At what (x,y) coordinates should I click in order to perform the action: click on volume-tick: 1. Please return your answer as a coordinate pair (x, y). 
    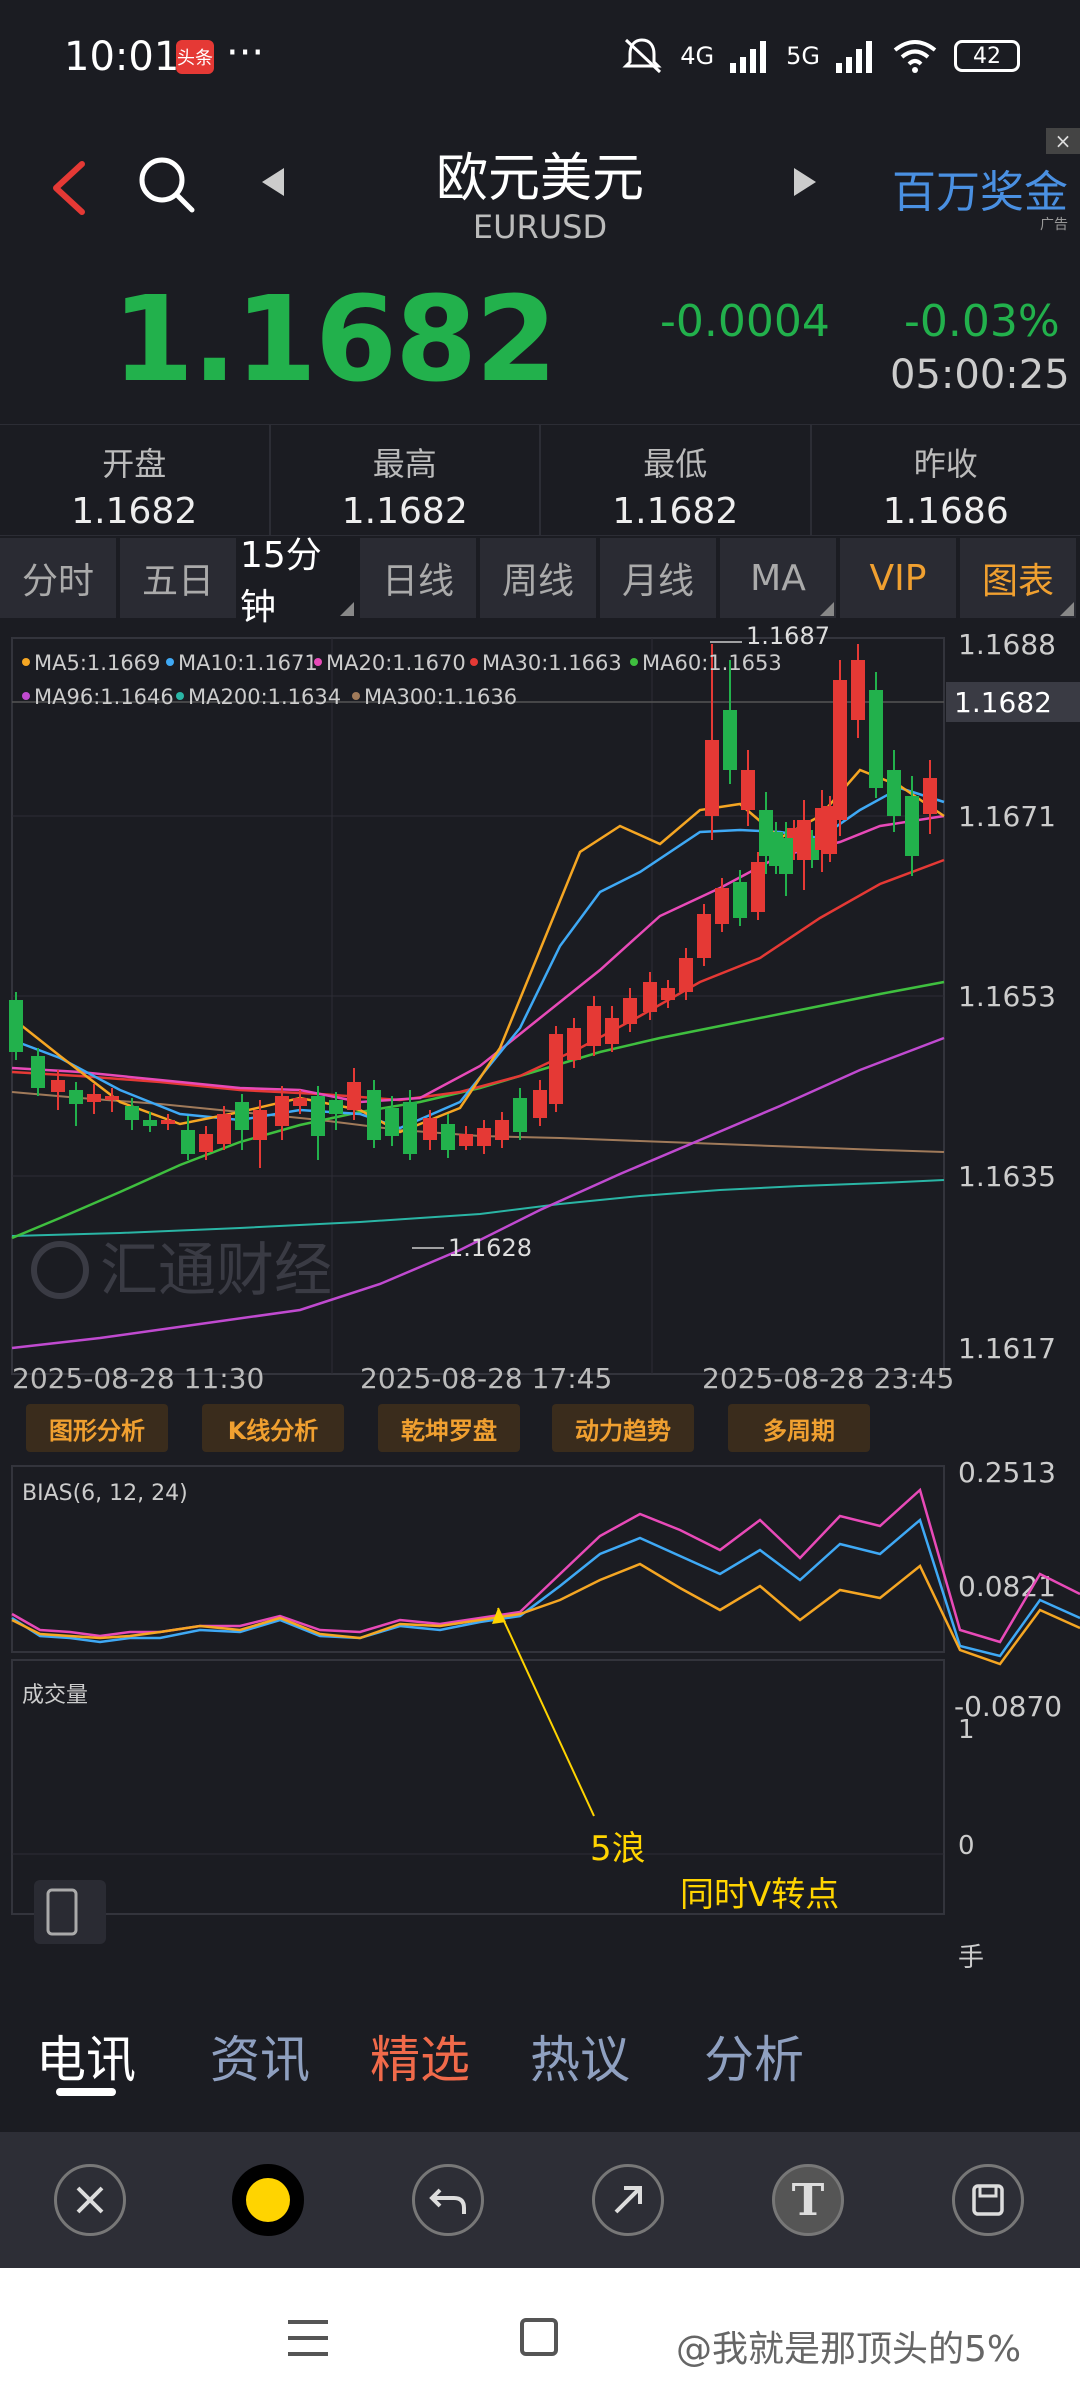
    Looking at the image, I should click on (966, 1730).